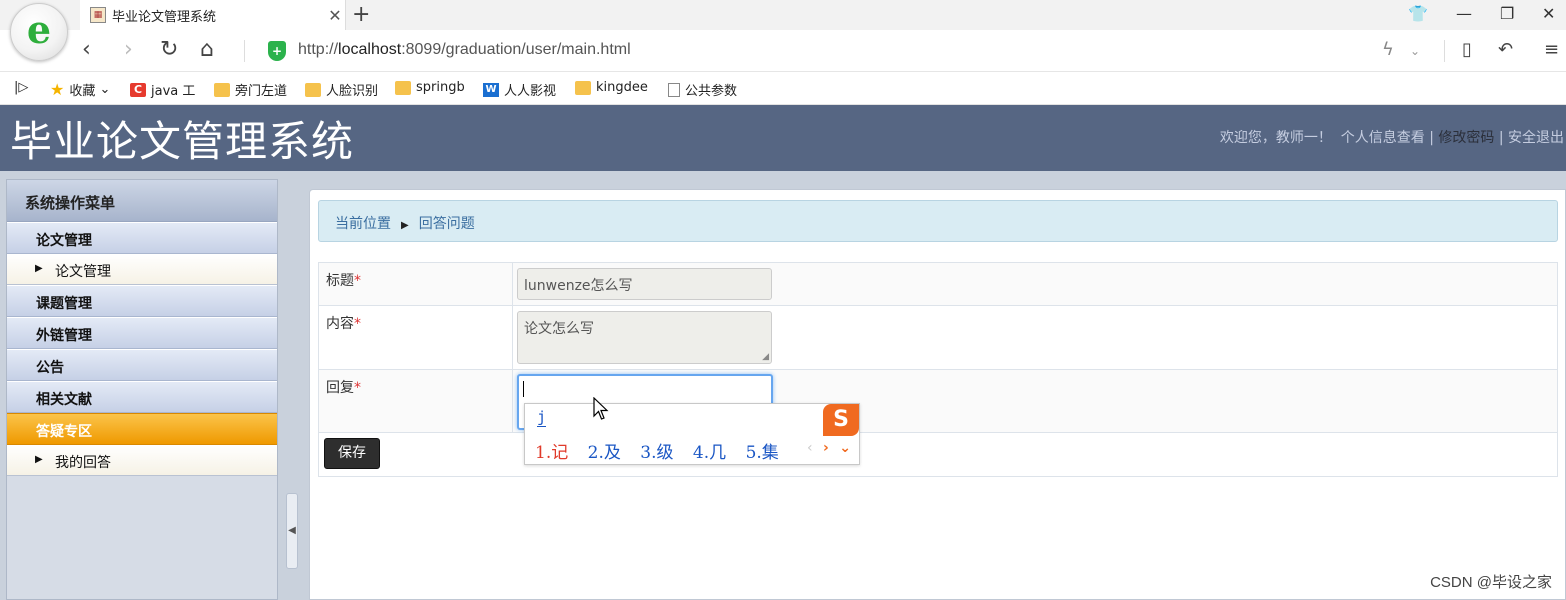 This screenshot has height=600, width=1566. Describe the element at coordinates (516, 49) in the screenshot. I see `url-path: :8099/graduation/user/main.html` at that location.